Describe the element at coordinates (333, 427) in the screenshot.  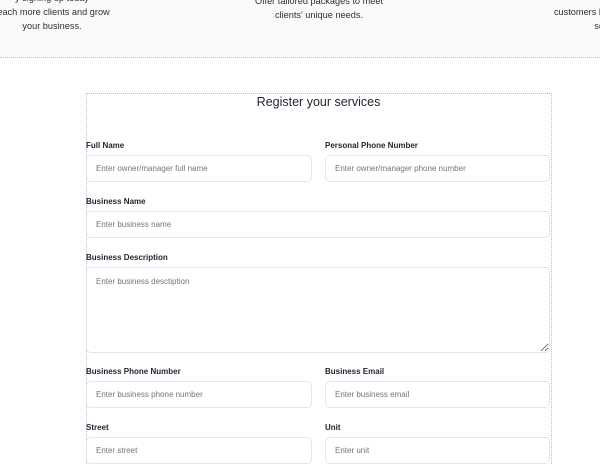
I see `unit-label: Unit` at that location.